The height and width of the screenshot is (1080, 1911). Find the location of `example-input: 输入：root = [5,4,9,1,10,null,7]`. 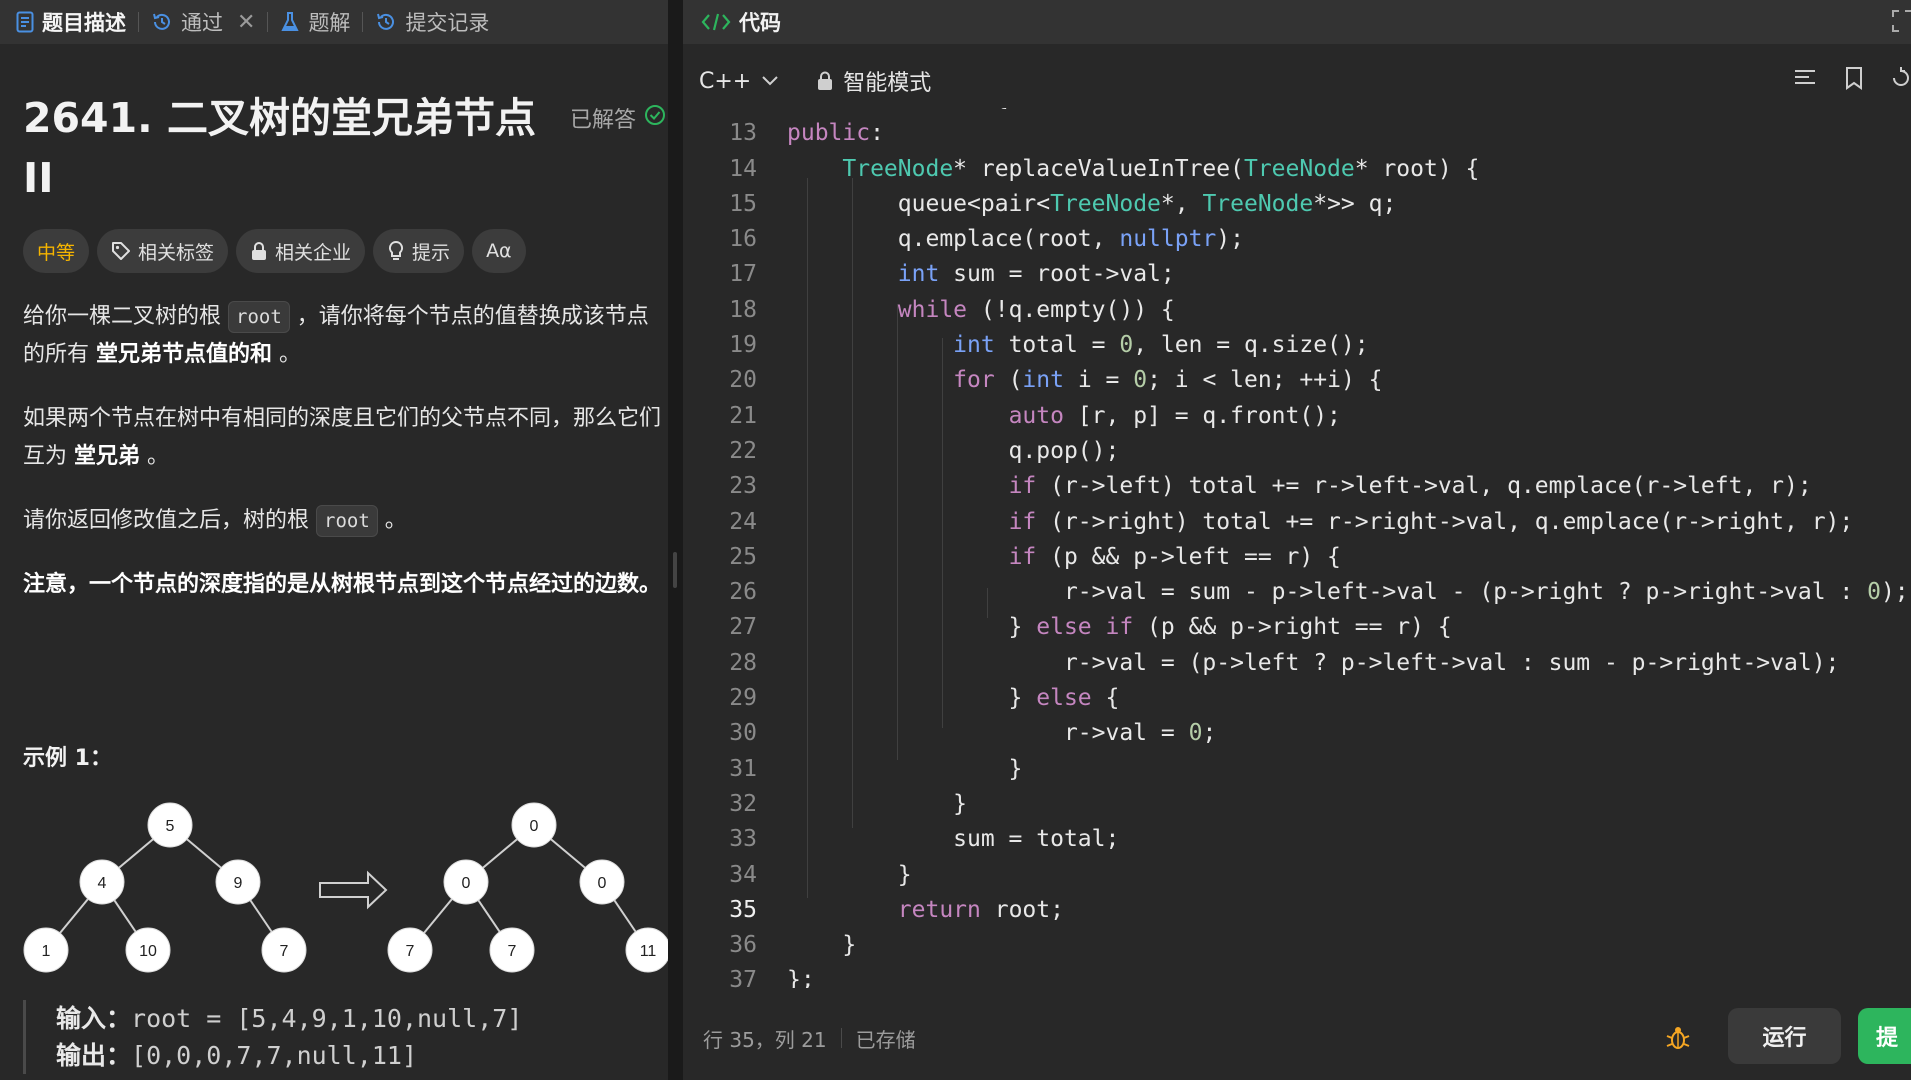

example-input: 输入：root = [5,4,9,1,10,null,7] is located at coordinates (289, 1018).